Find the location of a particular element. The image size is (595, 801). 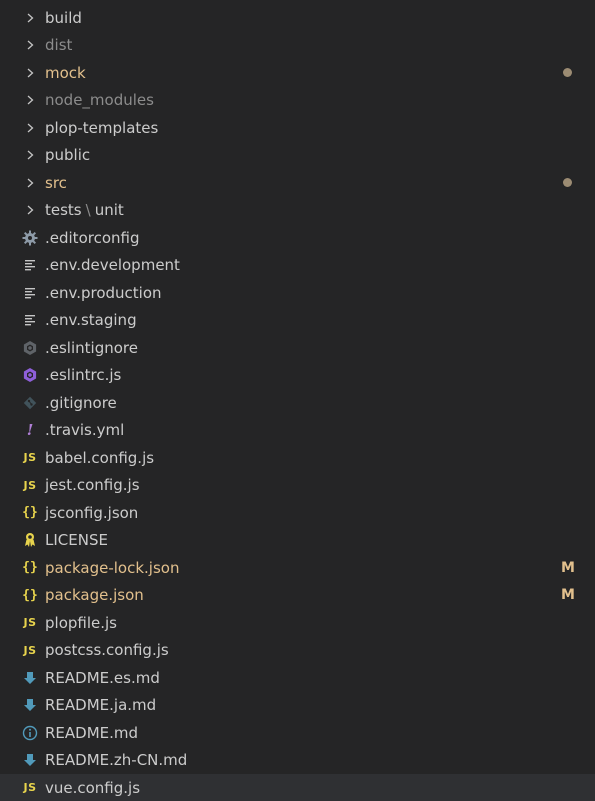

tree-folder-build: build is located at coordinates (297, 18).